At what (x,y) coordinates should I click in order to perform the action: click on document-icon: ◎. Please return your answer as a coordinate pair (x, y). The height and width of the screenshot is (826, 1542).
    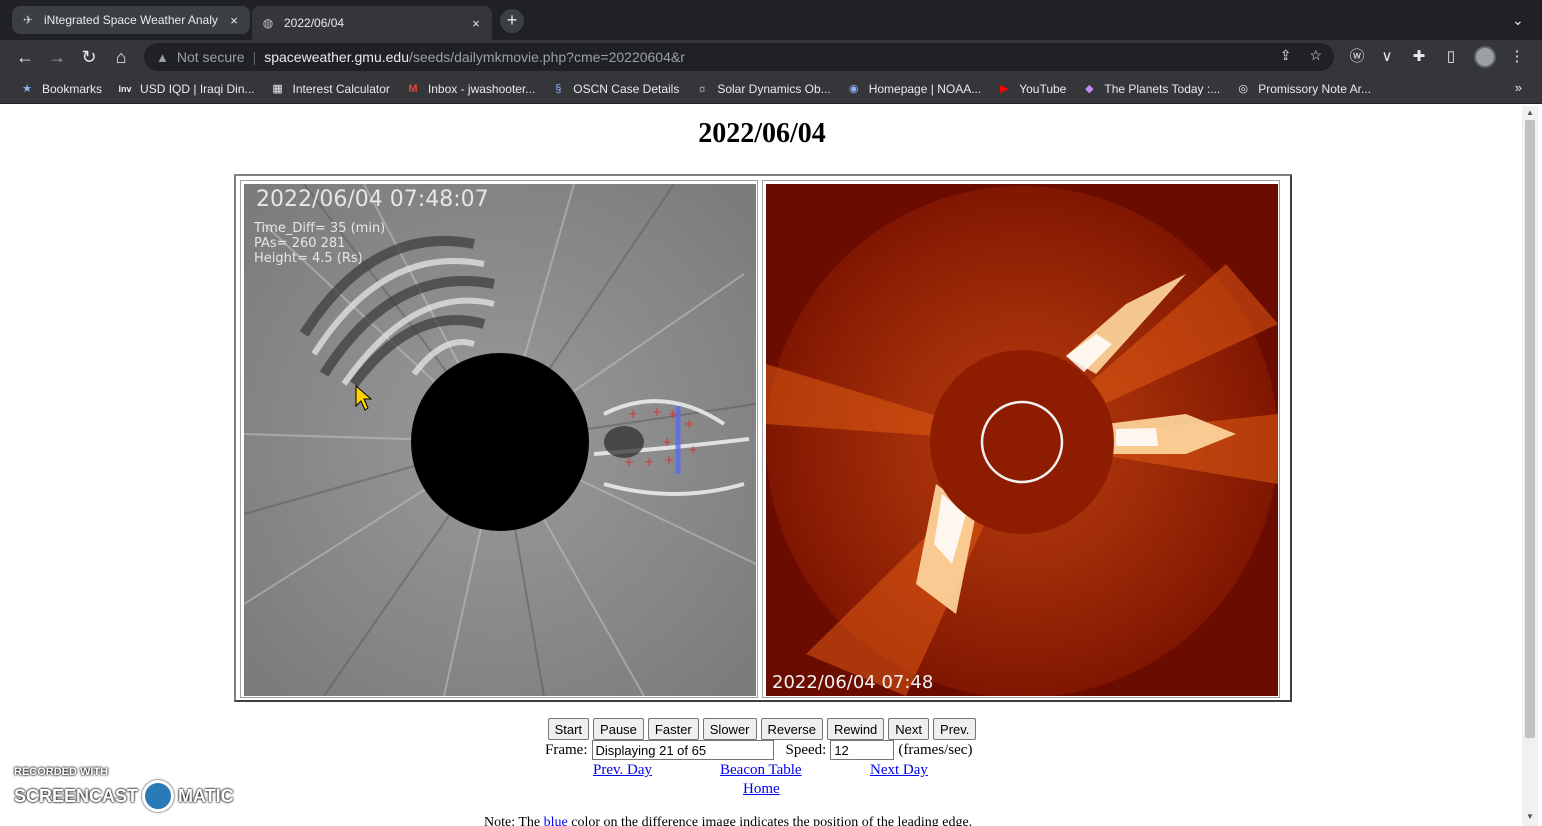
    Looking at the image, I should click on (1243, 89).